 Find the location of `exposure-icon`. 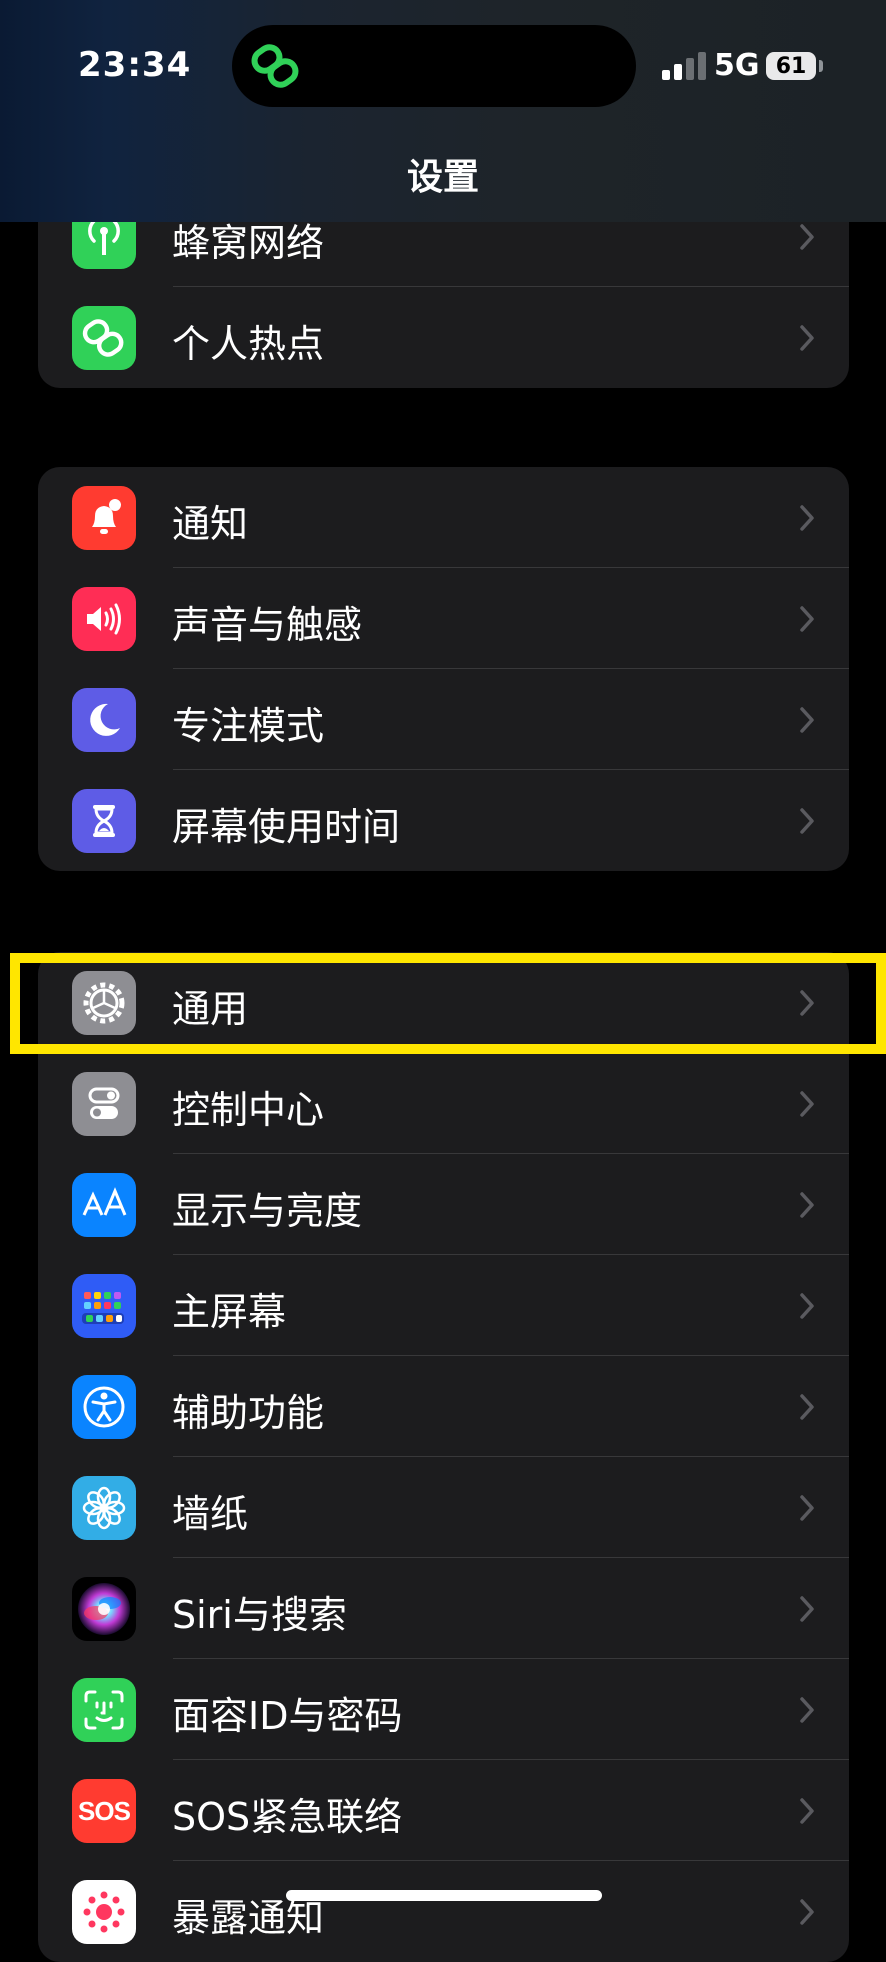

exposure-icon is located at coordinates (104, 1912).